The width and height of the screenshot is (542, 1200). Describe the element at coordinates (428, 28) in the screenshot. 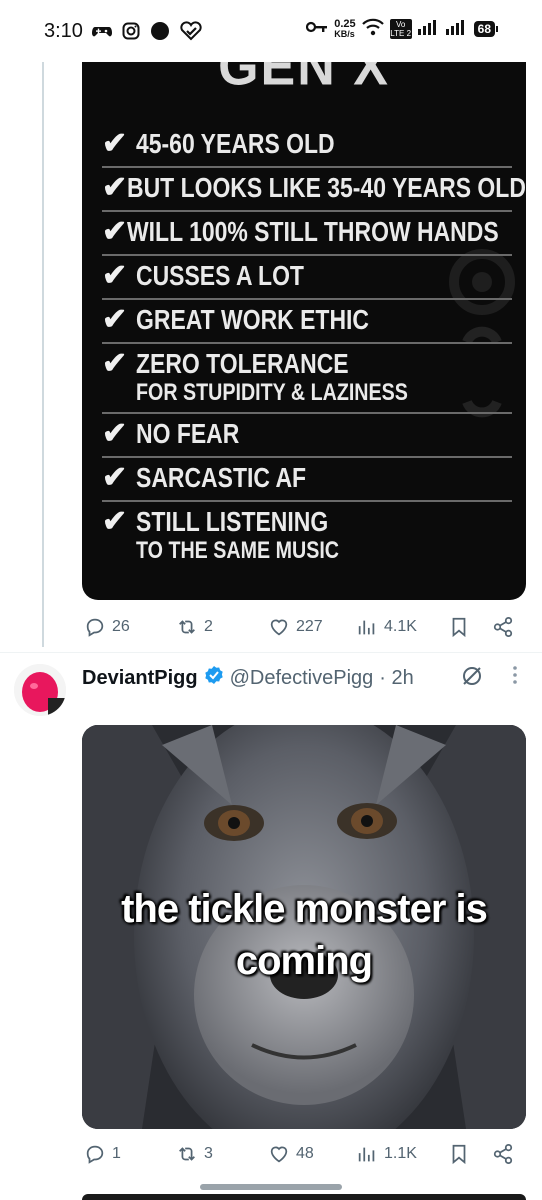

I see `signal-icon` at that location.